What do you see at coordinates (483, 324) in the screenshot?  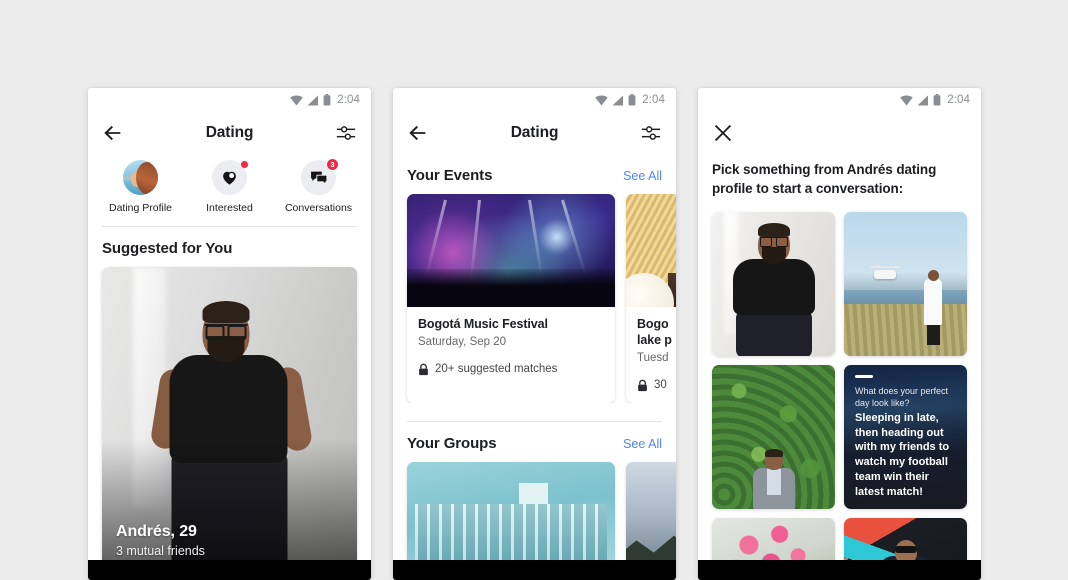 I see `event-title: Bogotá Music Festival` at bounding box center [483, 324].